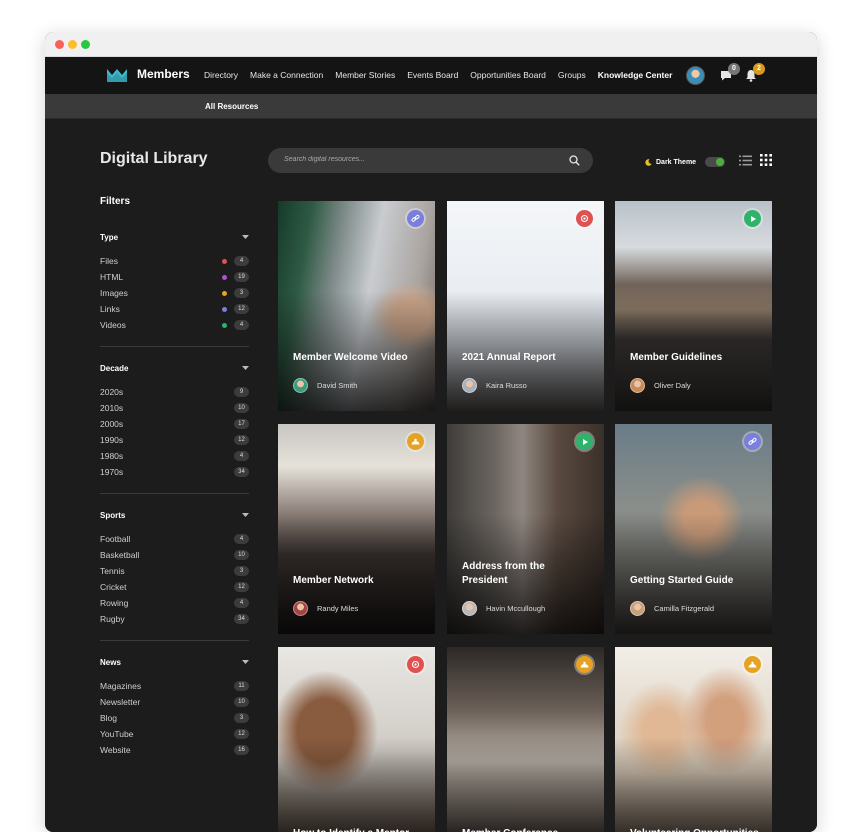 The width and height of the screenshot is (862, 832). What do you see at coordinates (508, 75) in the screenshot?
I see `nav-link-opportunities-board: Opportunities Board` at bounding box center [508, 75].